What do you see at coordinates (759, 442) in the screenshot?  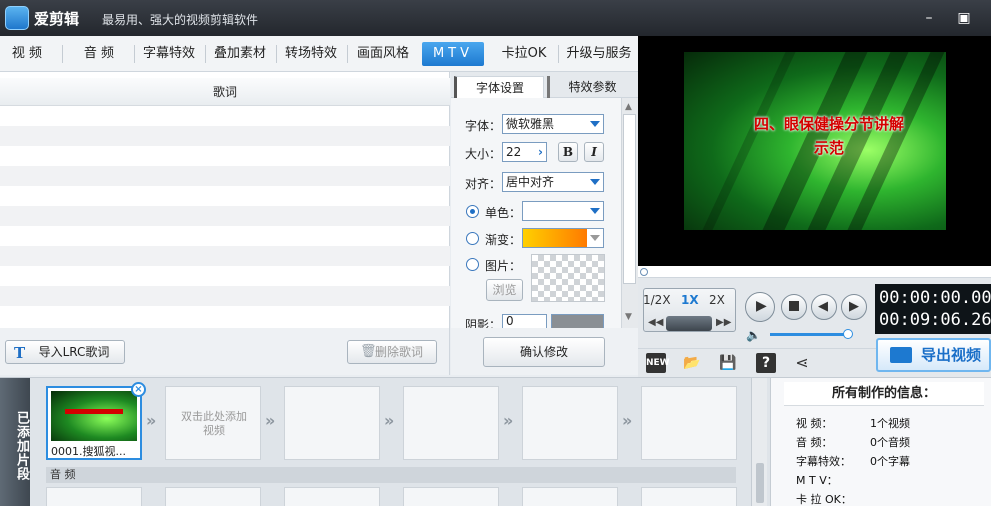 I see `clip-area-scrollbar` at bounding box center [759, 442].